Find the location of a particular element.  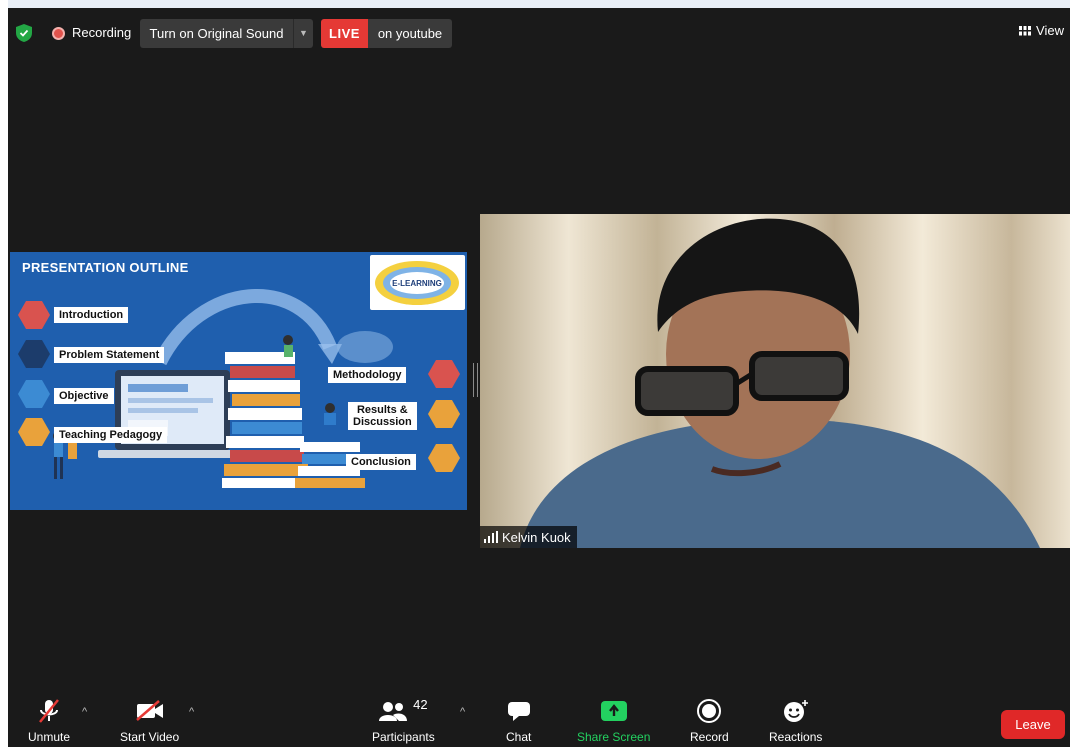

view-button: View is located at coordinates (1041, 30).